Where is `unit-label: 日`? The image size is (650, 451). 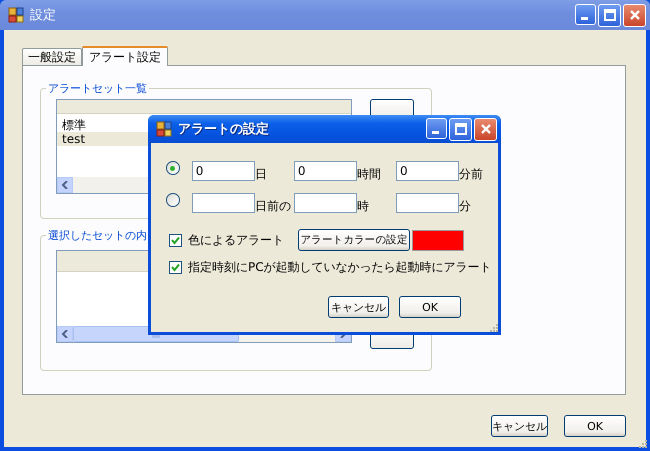
unit-label: 日 is located at coordinates (260, 174).